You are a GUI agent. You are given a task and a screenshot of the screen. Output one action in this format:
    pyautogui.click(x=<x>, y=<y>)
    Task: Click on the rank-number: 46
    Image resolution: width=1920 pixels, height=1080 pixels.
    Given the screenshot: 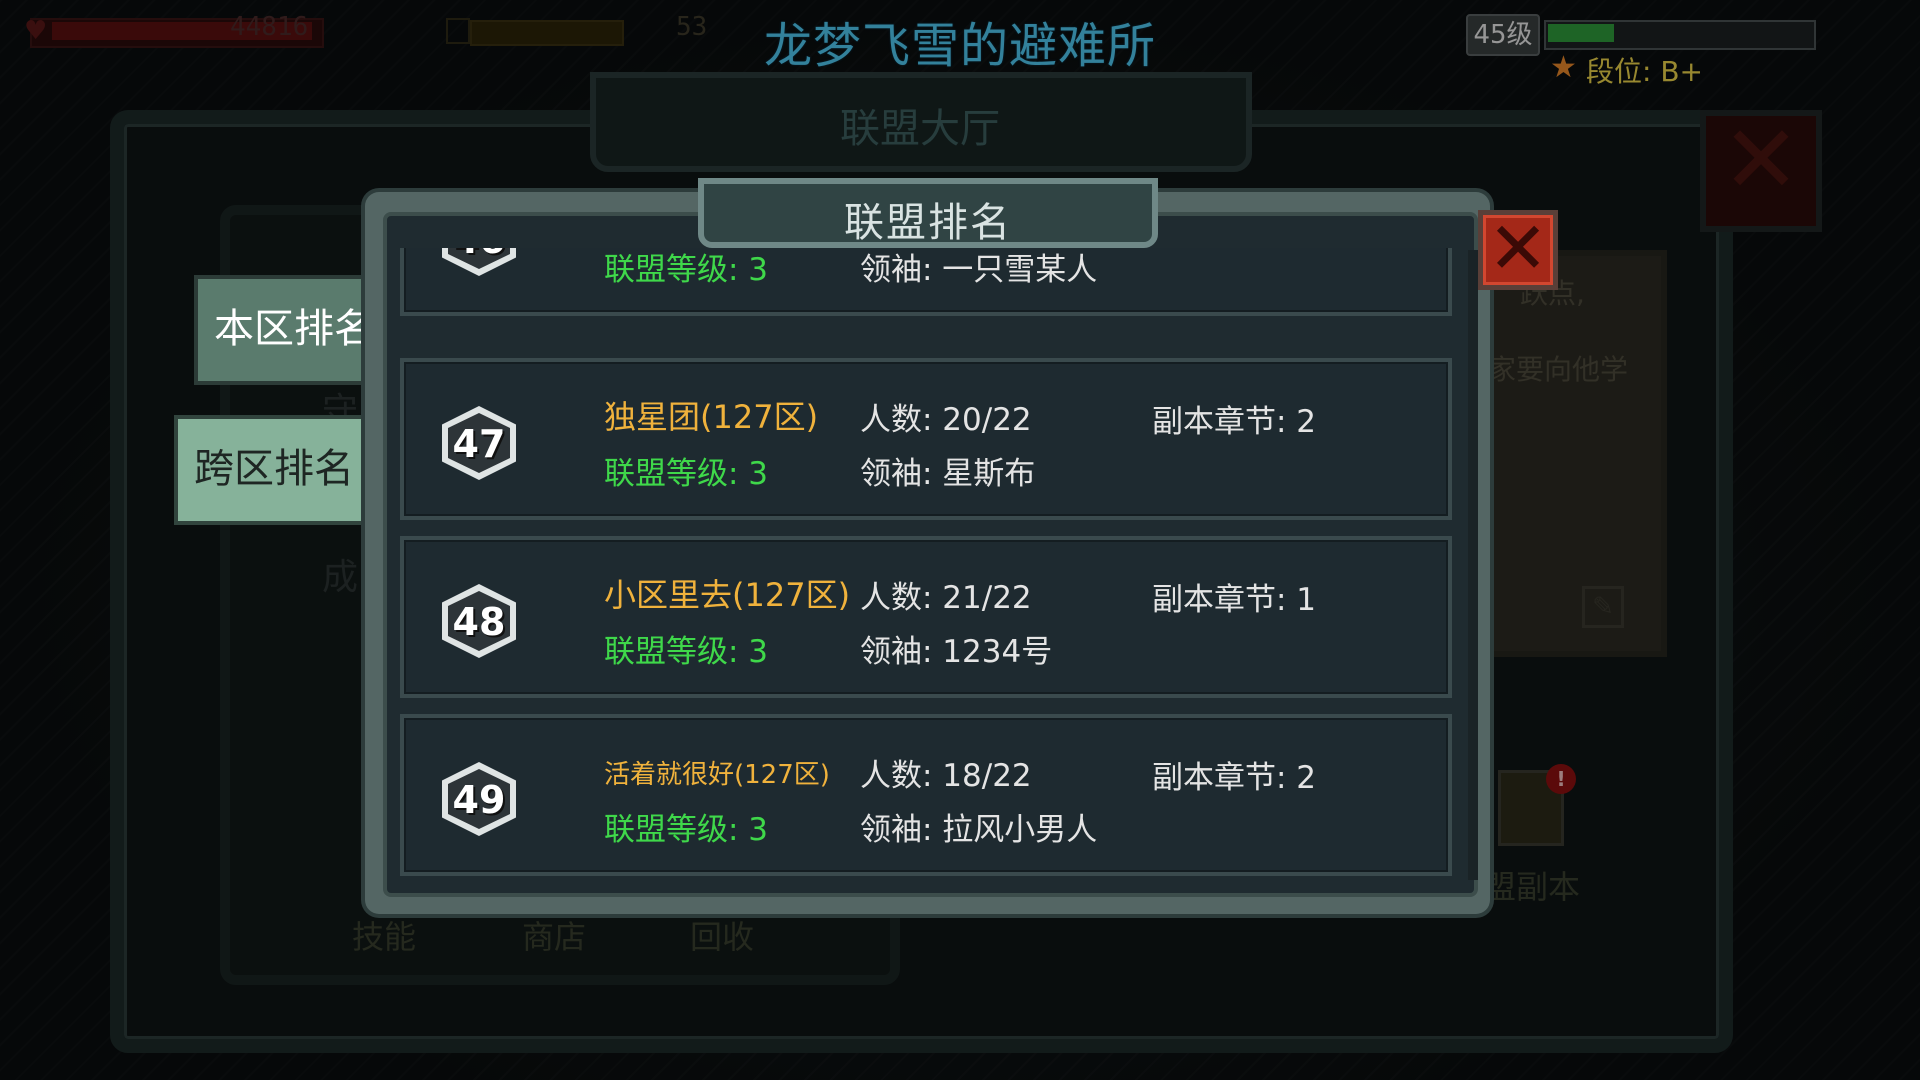 What is the action you would take?
    pyautogui.click(x=479, y=255)
    